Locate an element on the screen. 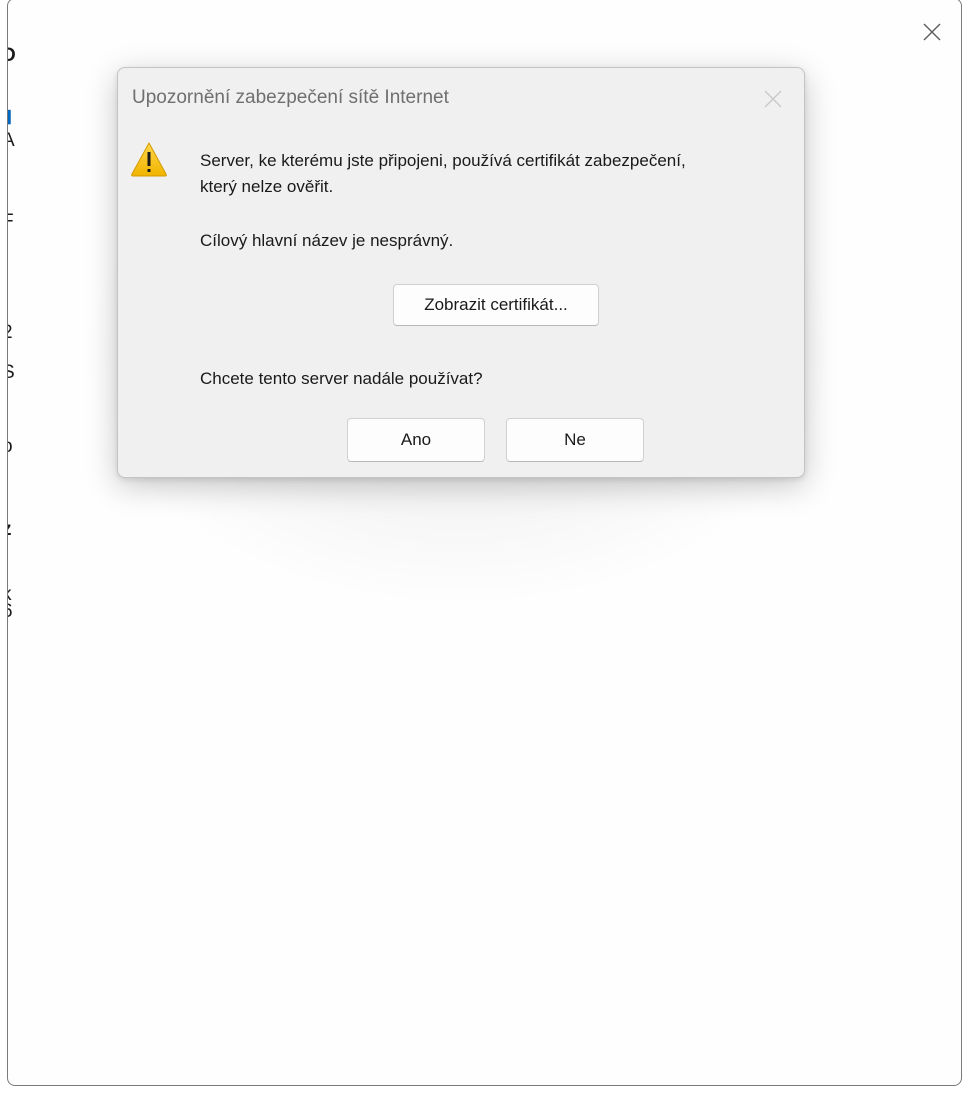  message-line-2: který nelze ověřit. is located at coordinates (267, 186).